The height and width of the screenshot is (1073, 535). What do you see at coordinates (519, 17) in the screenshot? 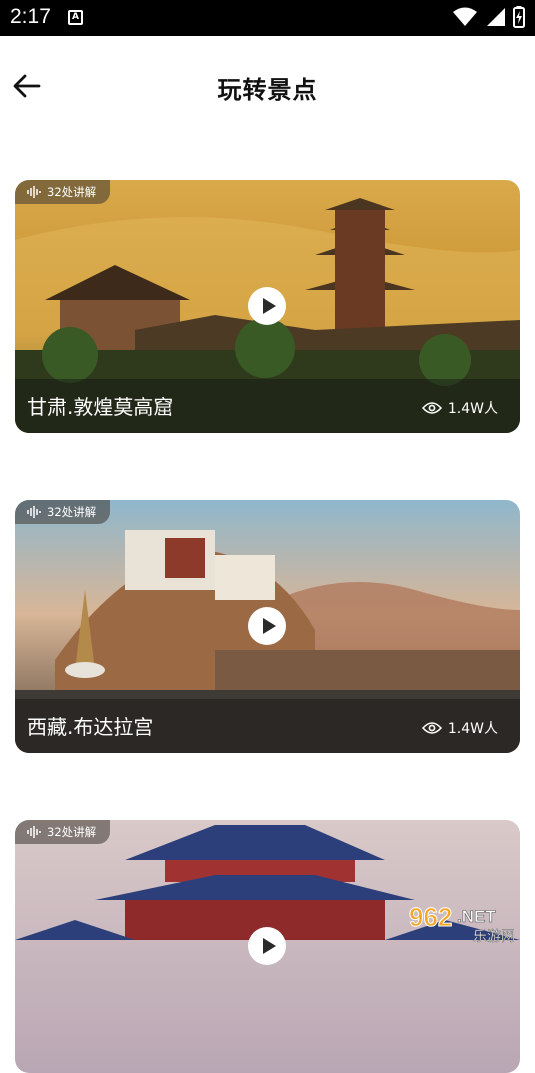
I see `battery-icon` at bounding box center [519, 17].